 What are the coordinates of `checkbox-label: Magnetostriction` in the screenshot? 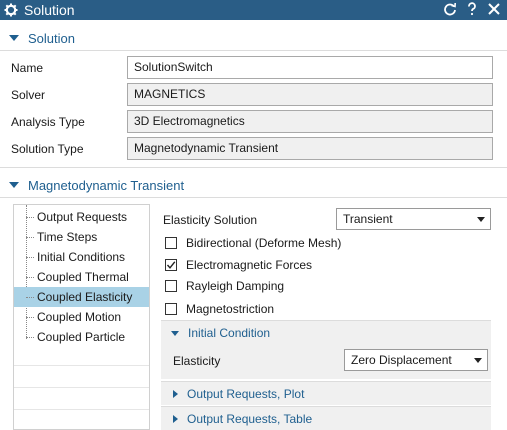 It's located at (230, 309).